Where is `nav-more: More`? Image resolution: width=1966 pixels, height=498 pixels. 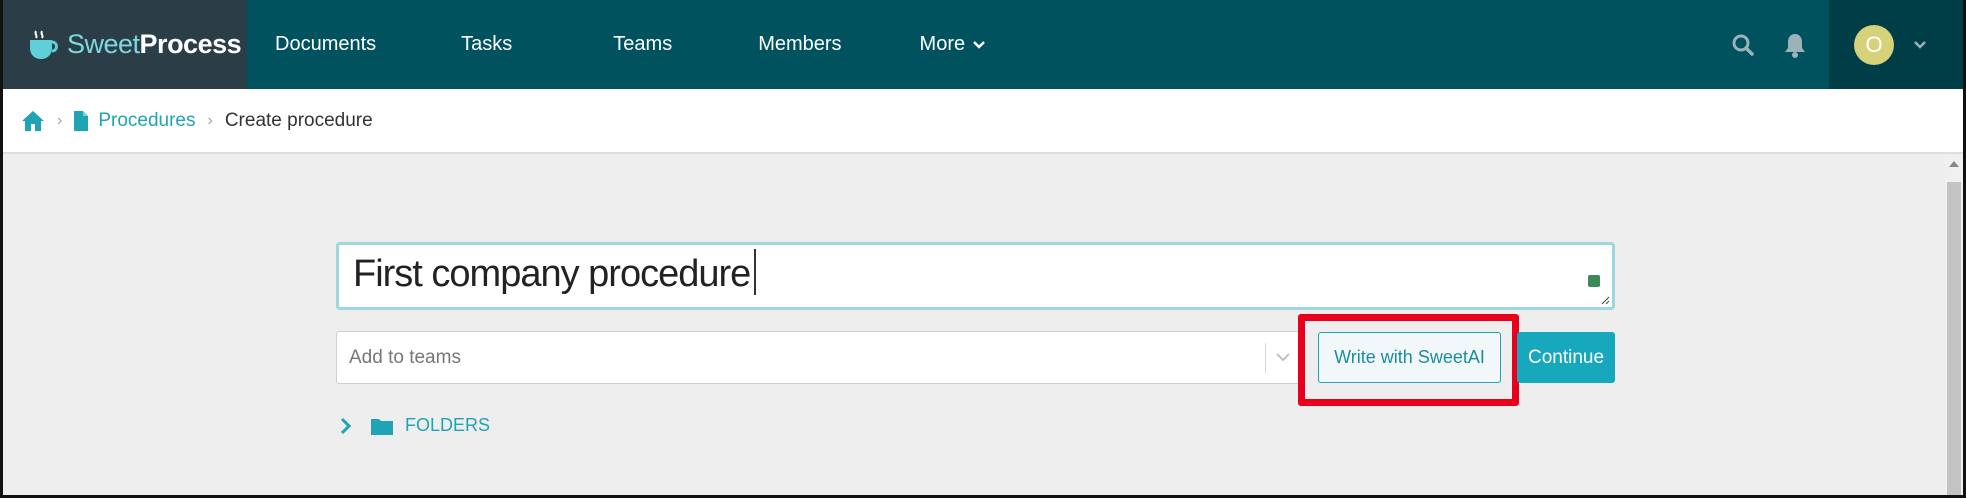
nav-more: More is located at coordinates (953, 44).